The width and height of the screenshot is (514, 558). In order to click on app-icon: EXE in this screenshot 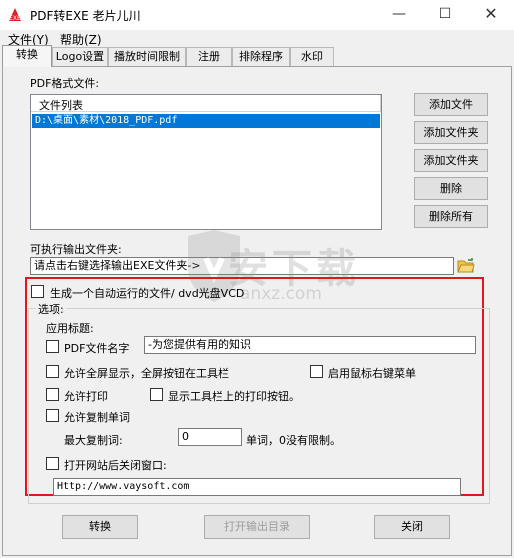, I will do `click(15, 15)`.